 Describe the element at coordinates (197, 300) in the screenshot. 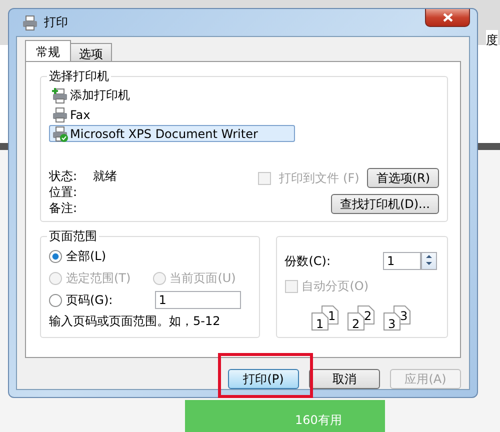

I see `pages-field: 1` at that location.